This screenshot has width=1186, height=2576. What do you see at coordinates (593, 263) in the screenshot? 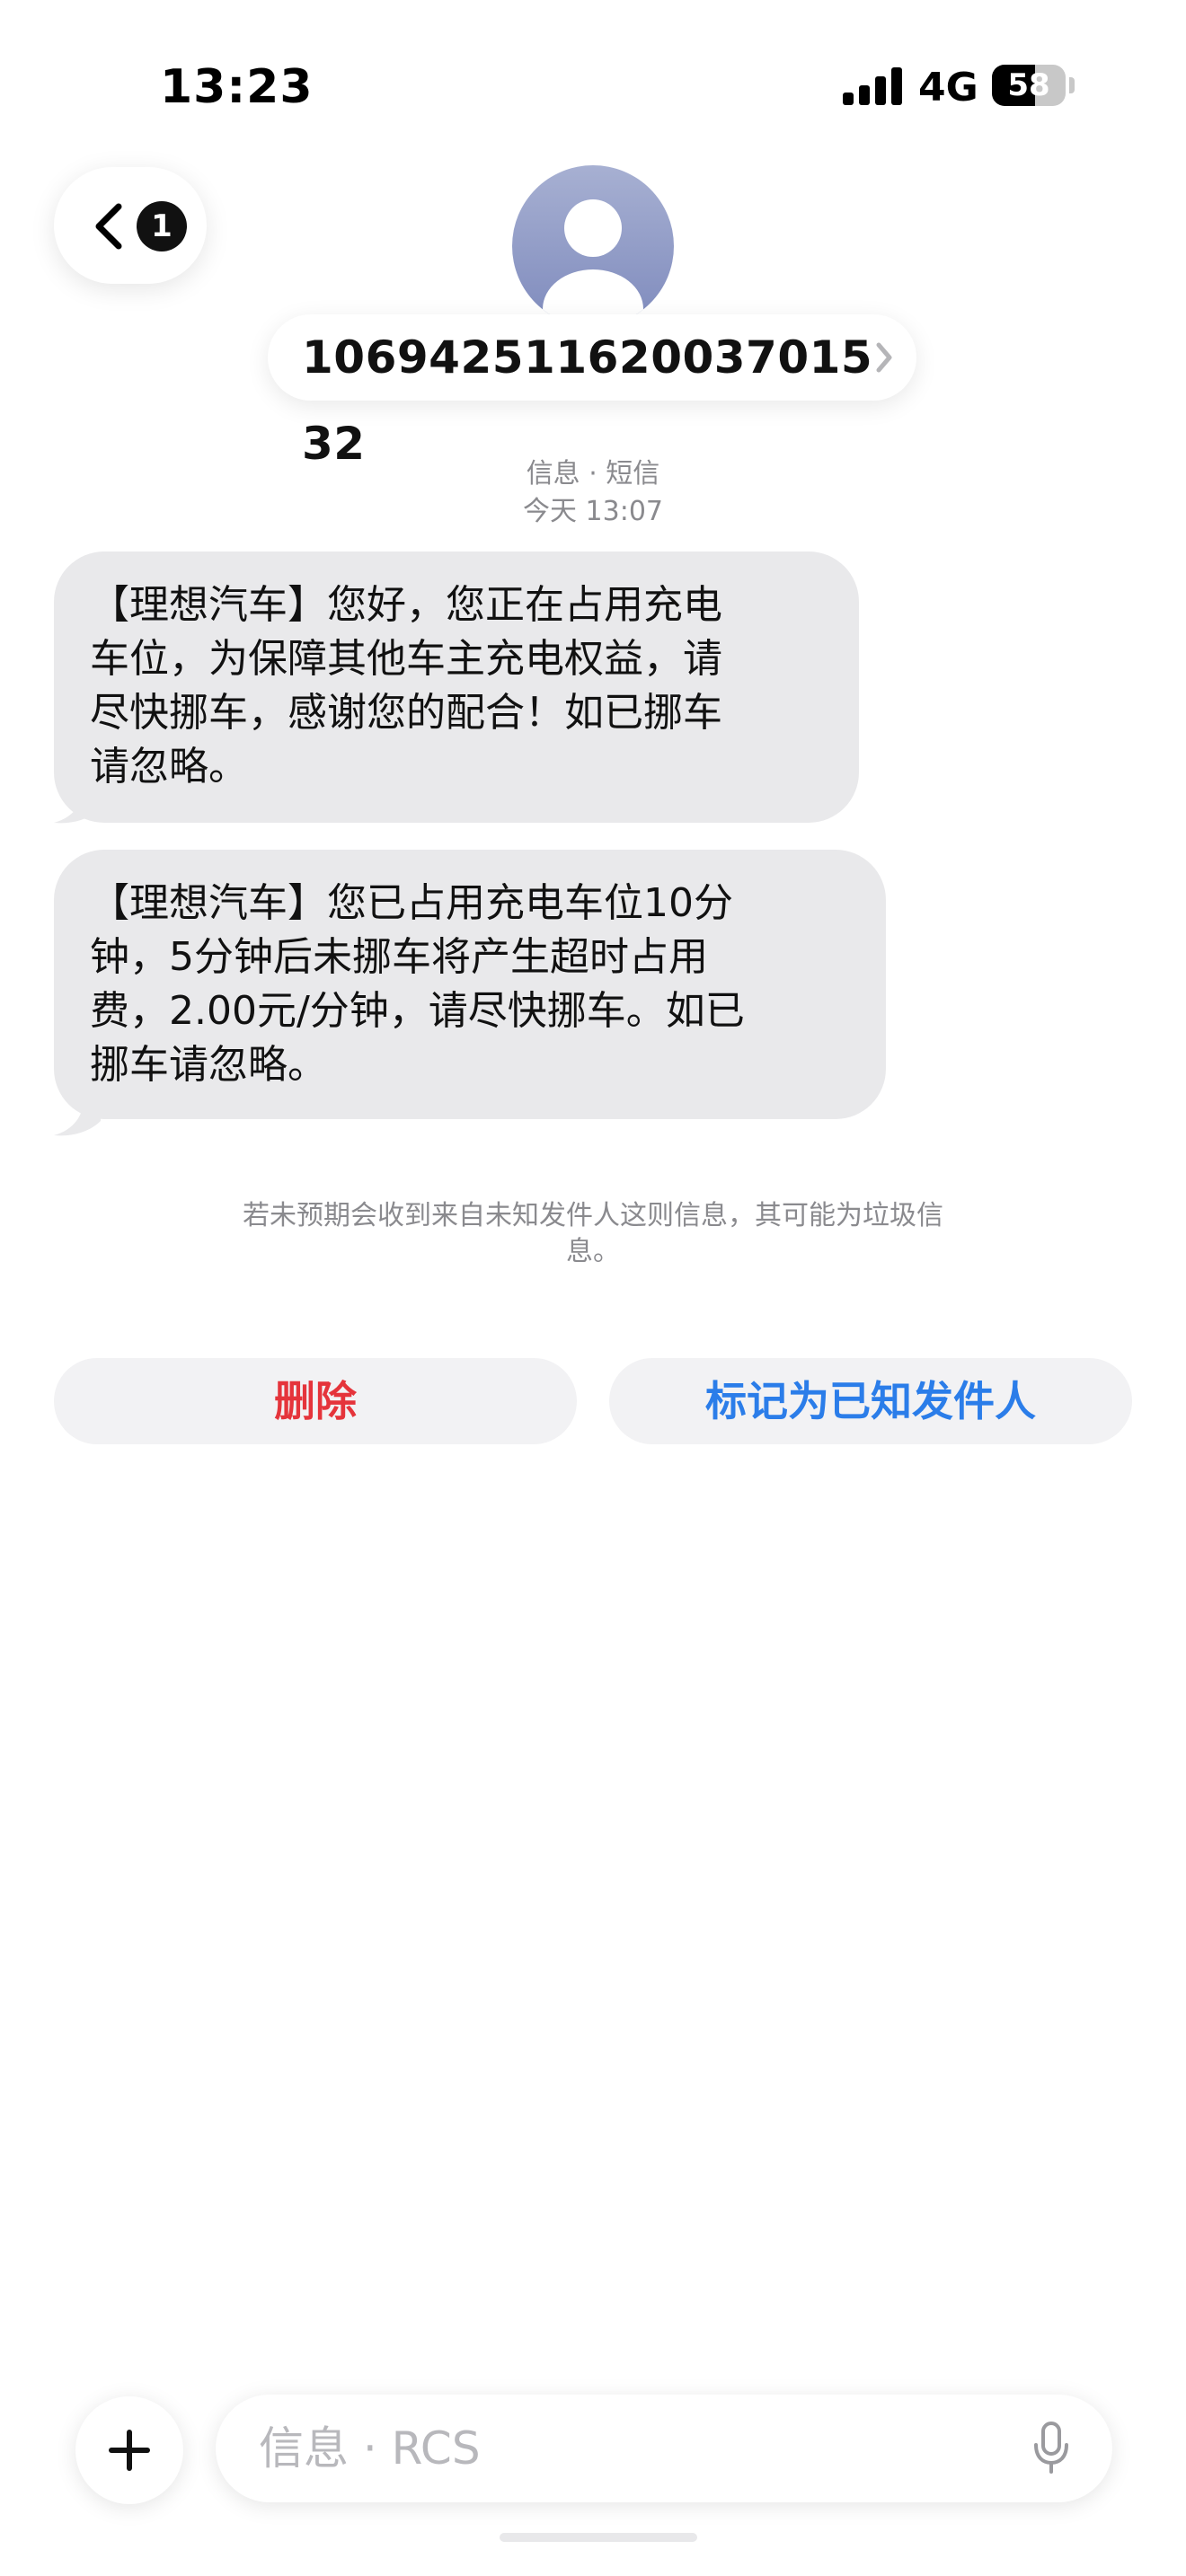
I see `person-silhouette-icon` at bounding box center [593, 263].